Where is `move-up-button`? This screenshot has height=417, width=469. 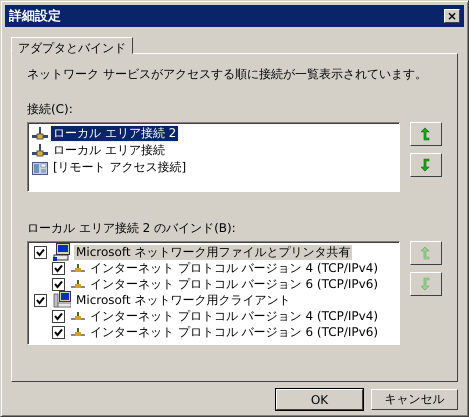 move-up-button is located at coordinates (426, 134).